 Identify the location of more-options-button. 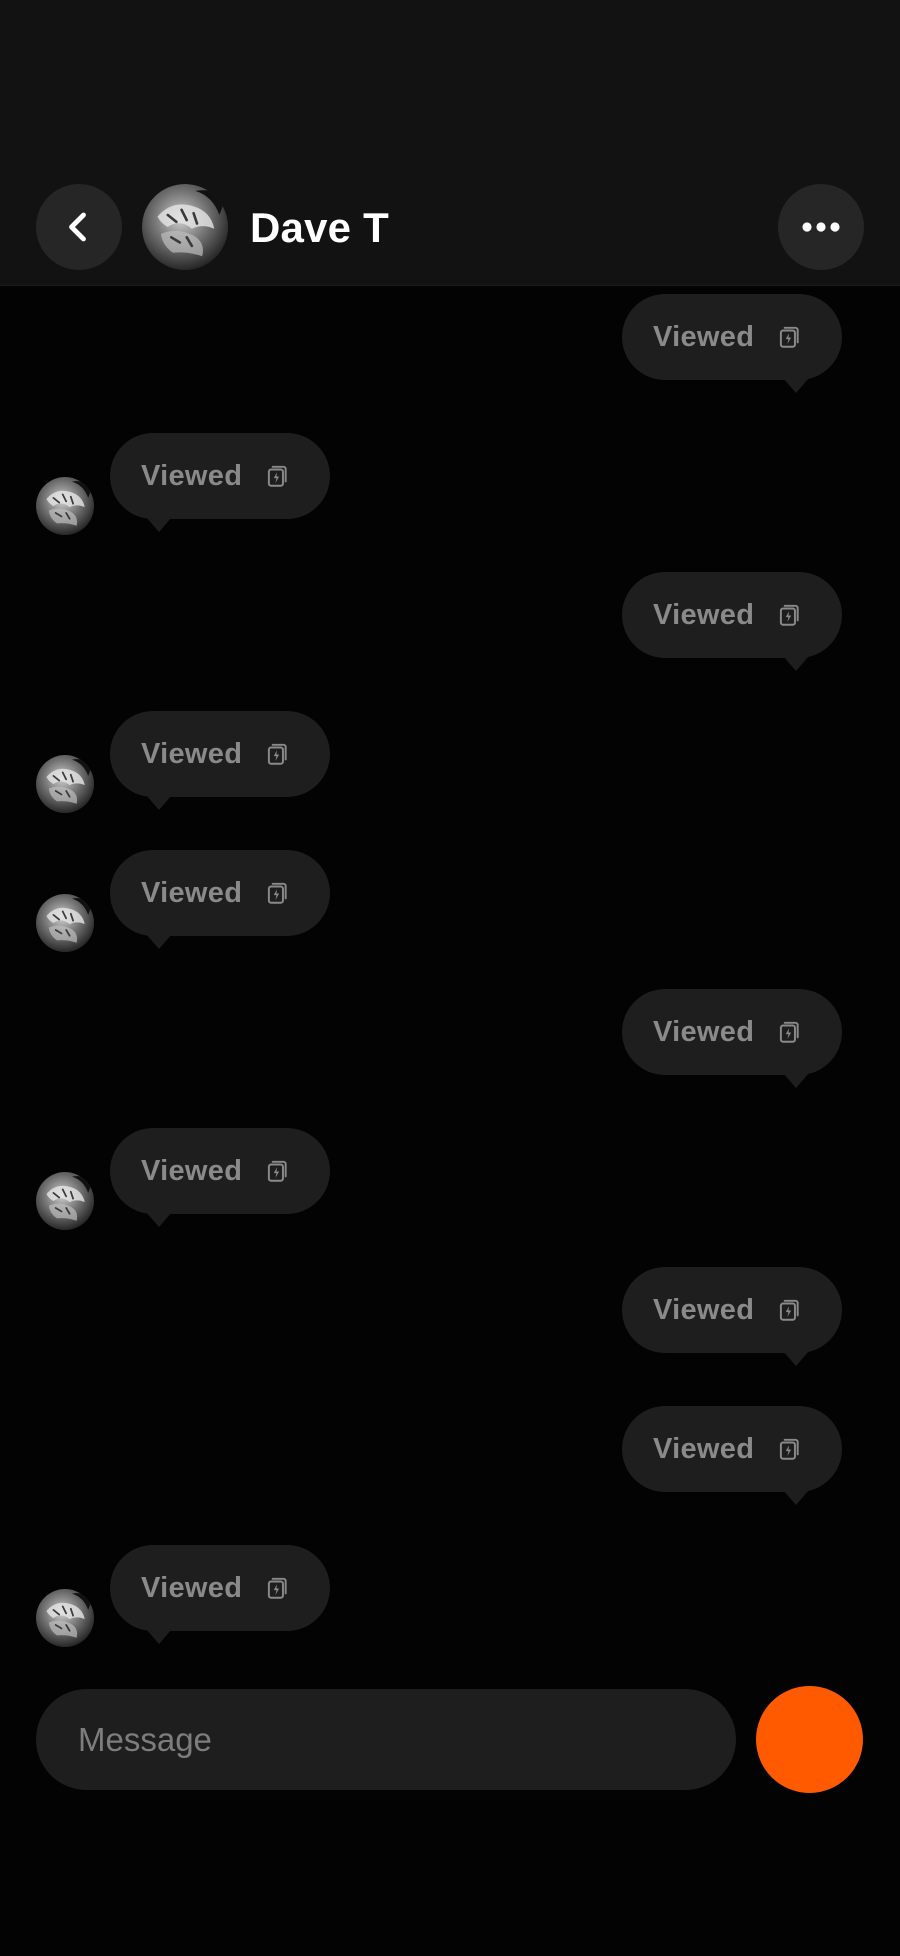
(821, 227).